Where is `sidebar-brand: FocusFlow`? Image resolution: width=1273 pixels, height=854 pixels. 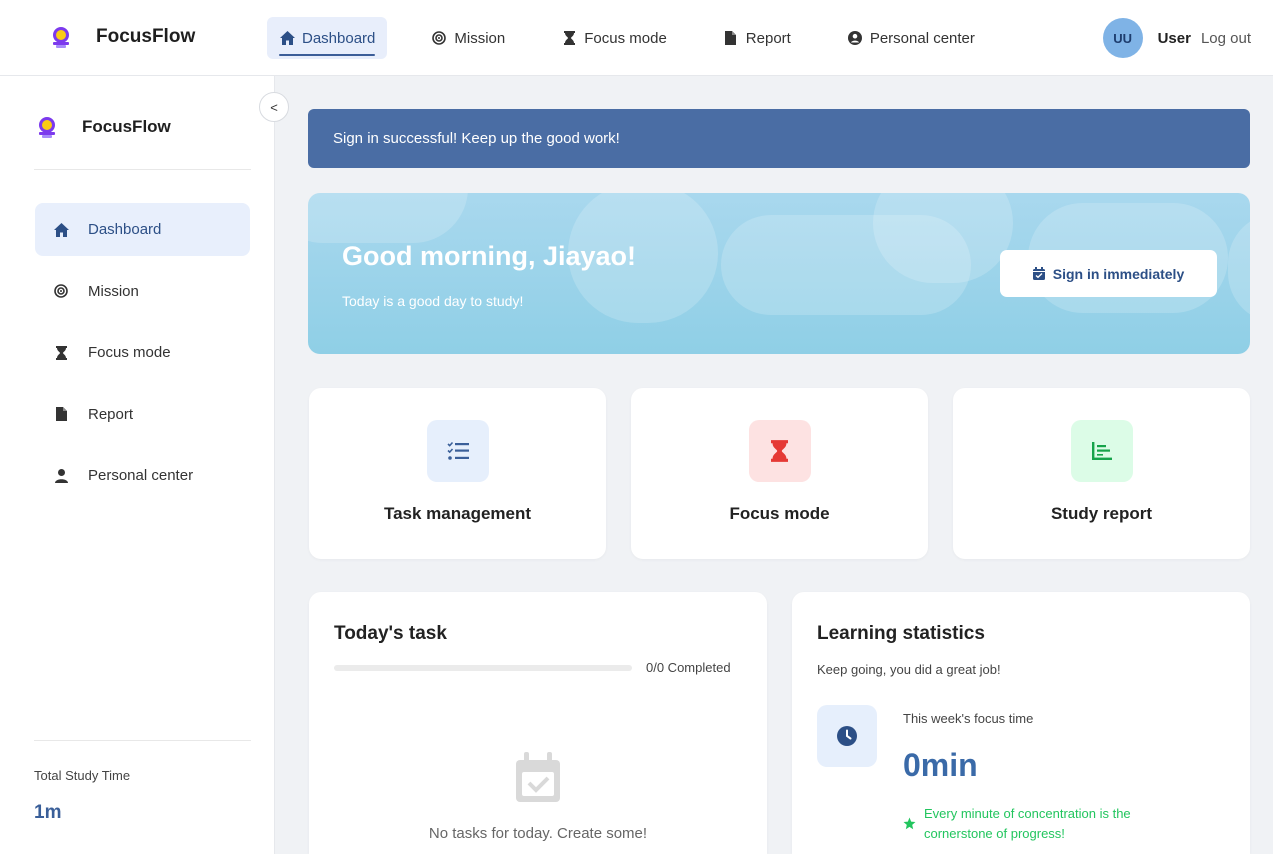
sidebar-brand: FocusFlow is located at coordinates (102, 127).